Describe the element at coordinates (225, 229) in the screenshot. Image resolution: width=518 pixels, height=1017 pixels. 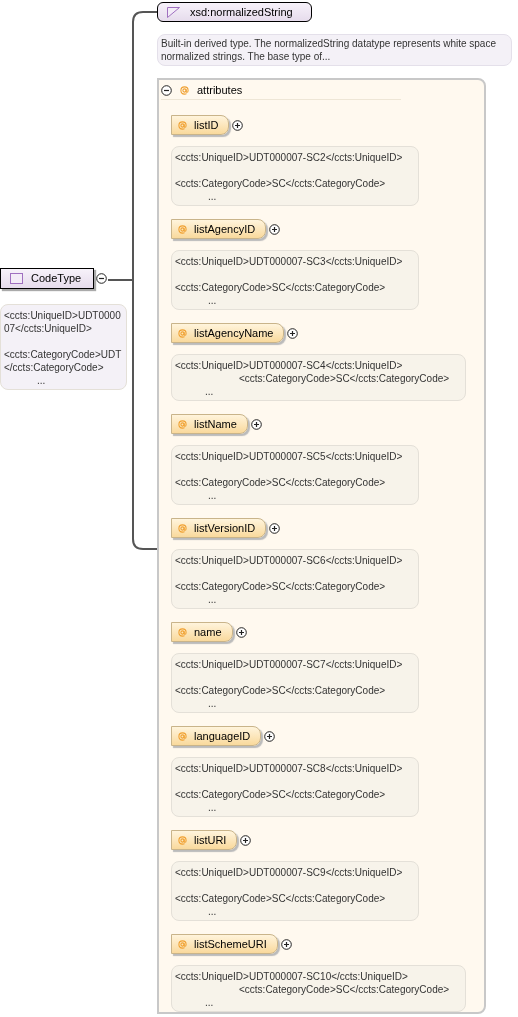
I see `attribute-name: listAgencyID` at that location.